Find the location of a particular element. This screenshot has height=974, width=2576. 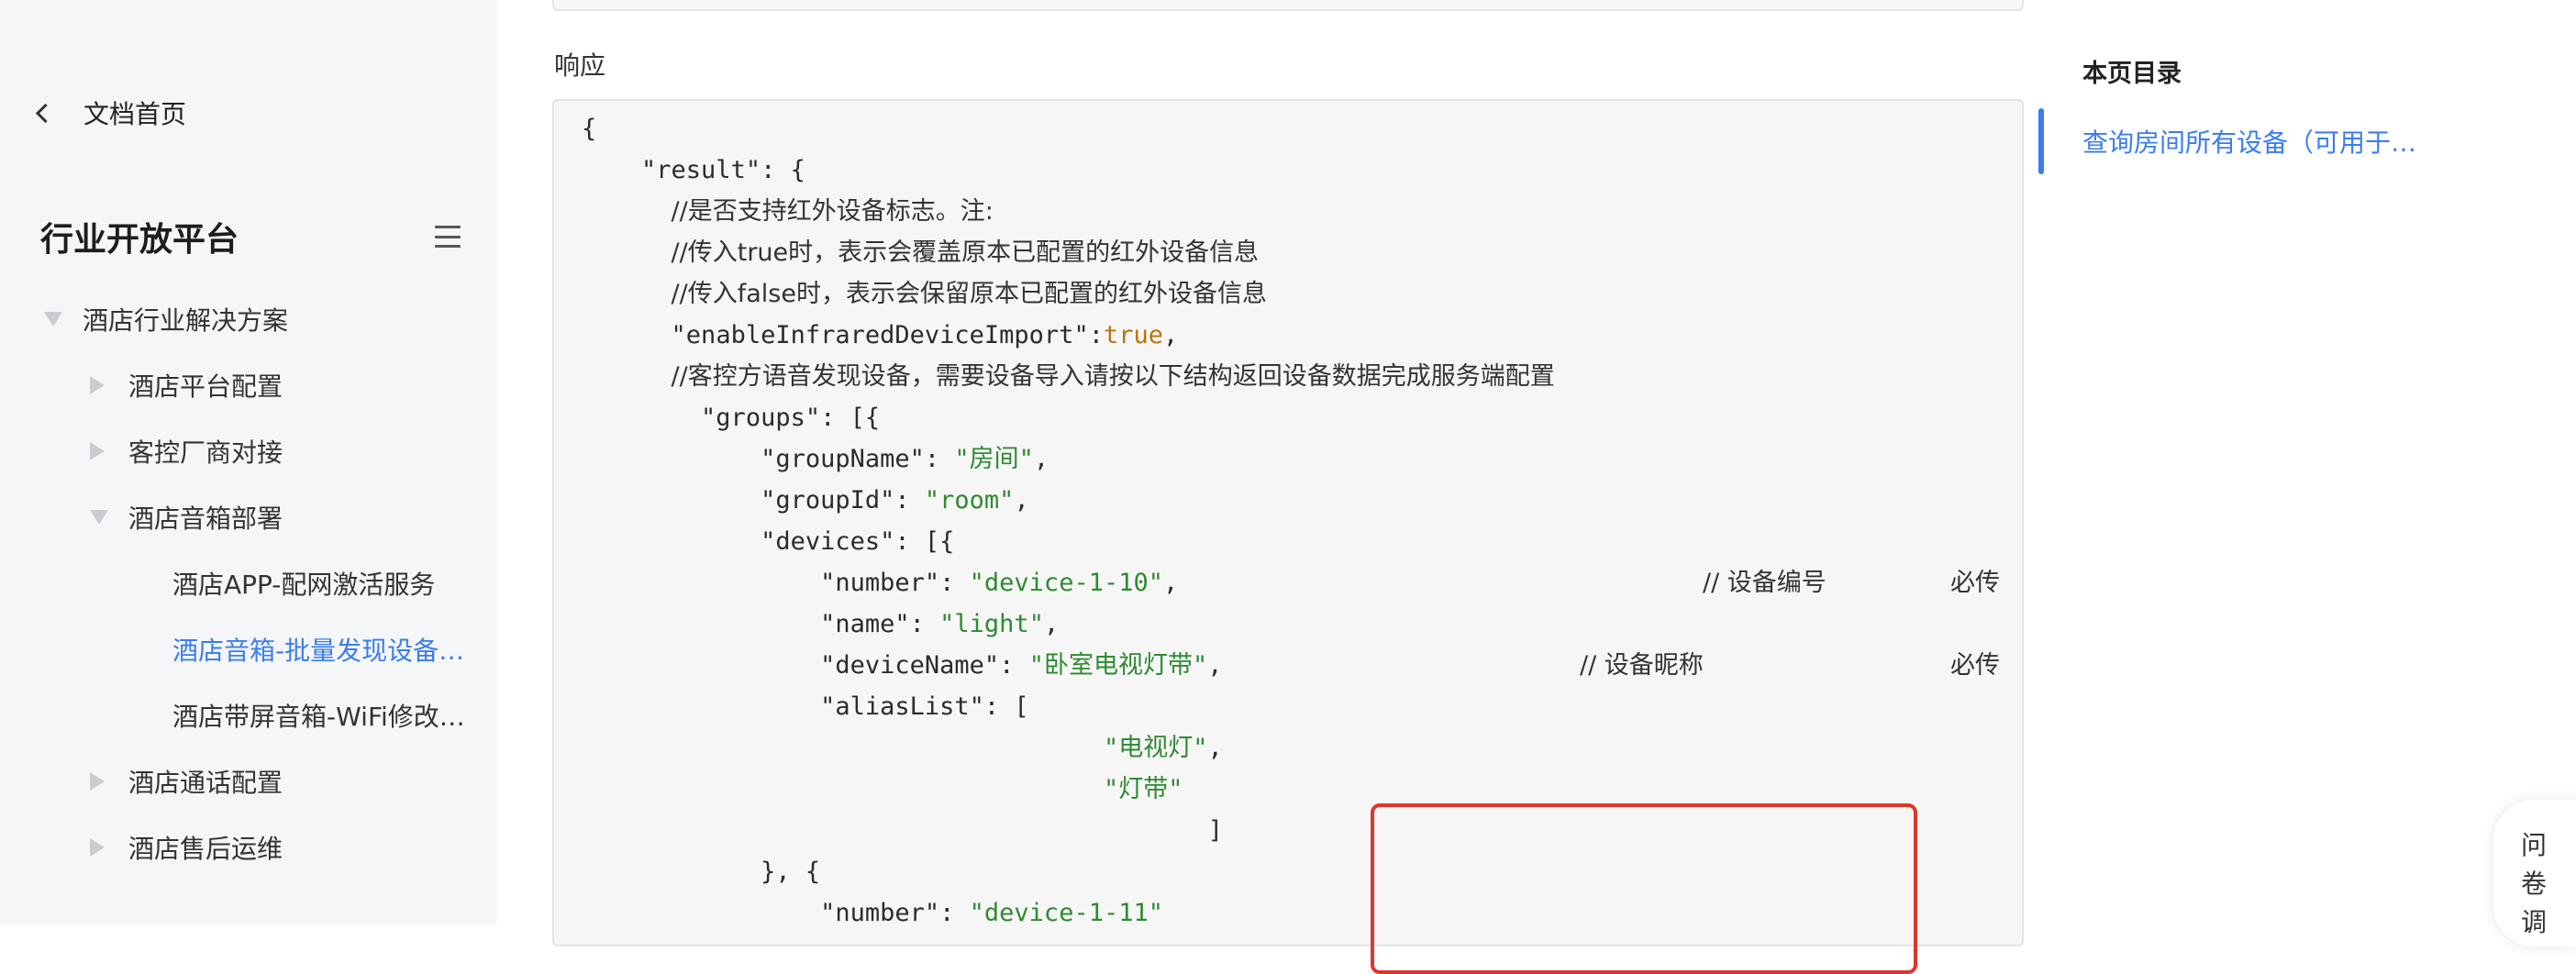

code-line: "name": "light", is located at coordinates (940, 624).